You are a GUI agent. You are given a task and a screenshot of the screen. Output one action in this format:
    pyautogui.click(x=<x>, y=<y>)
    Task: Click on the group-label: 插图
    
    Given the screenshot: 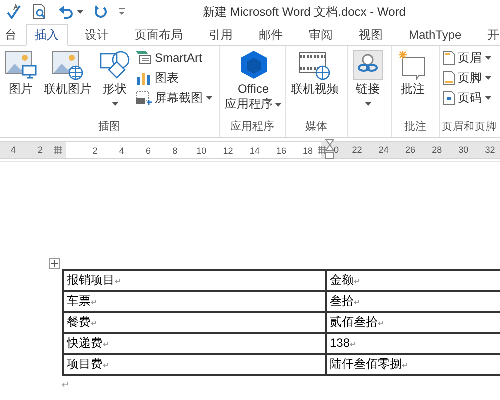 What is the action you would take?
    pyautogui.click(x=110, y=127)
    